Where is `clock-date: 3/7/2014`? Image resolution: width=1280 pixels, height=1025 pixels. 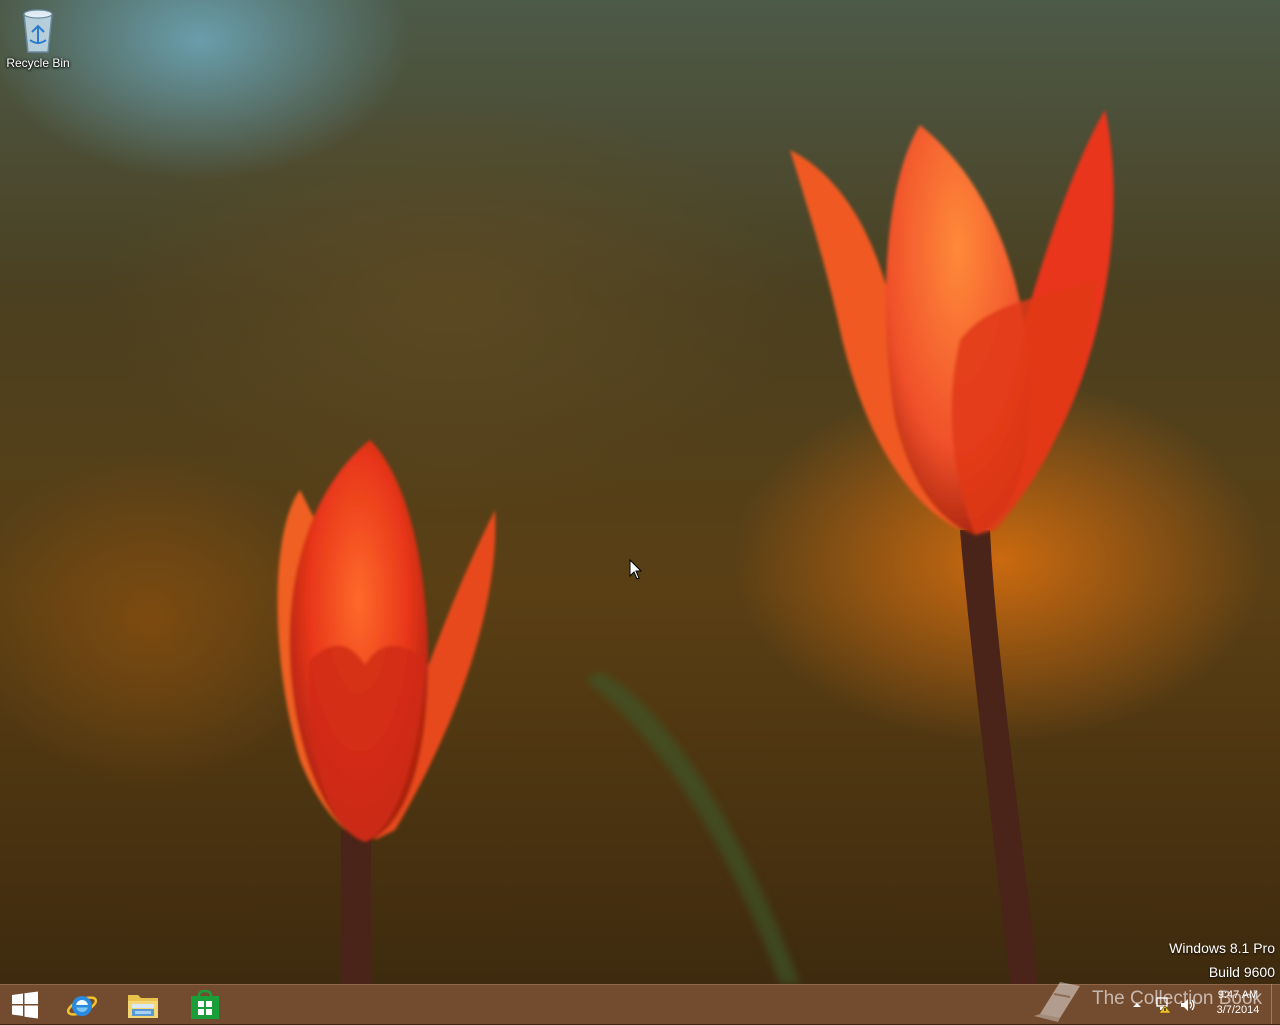
clock-date: 3/7/2014 is located at coordinates (1238, 1010).